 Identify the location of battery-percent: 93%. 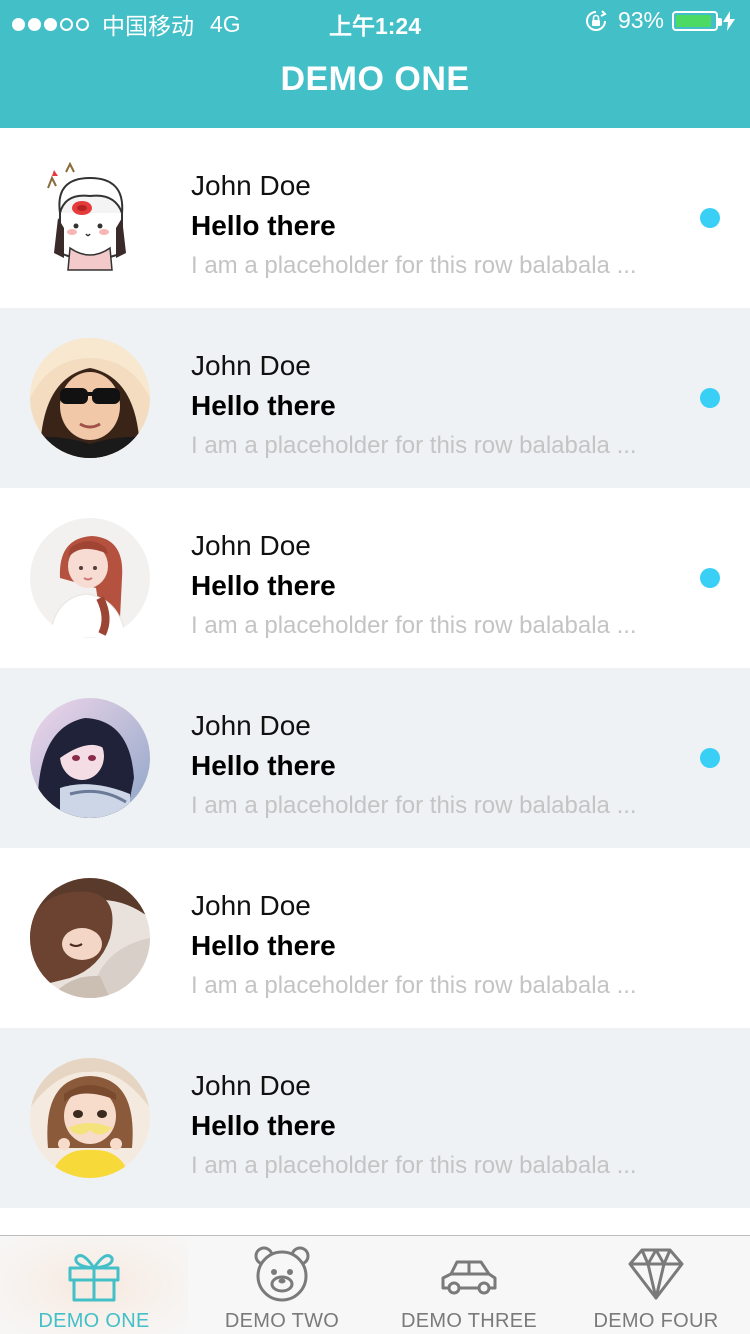
(640, 20).